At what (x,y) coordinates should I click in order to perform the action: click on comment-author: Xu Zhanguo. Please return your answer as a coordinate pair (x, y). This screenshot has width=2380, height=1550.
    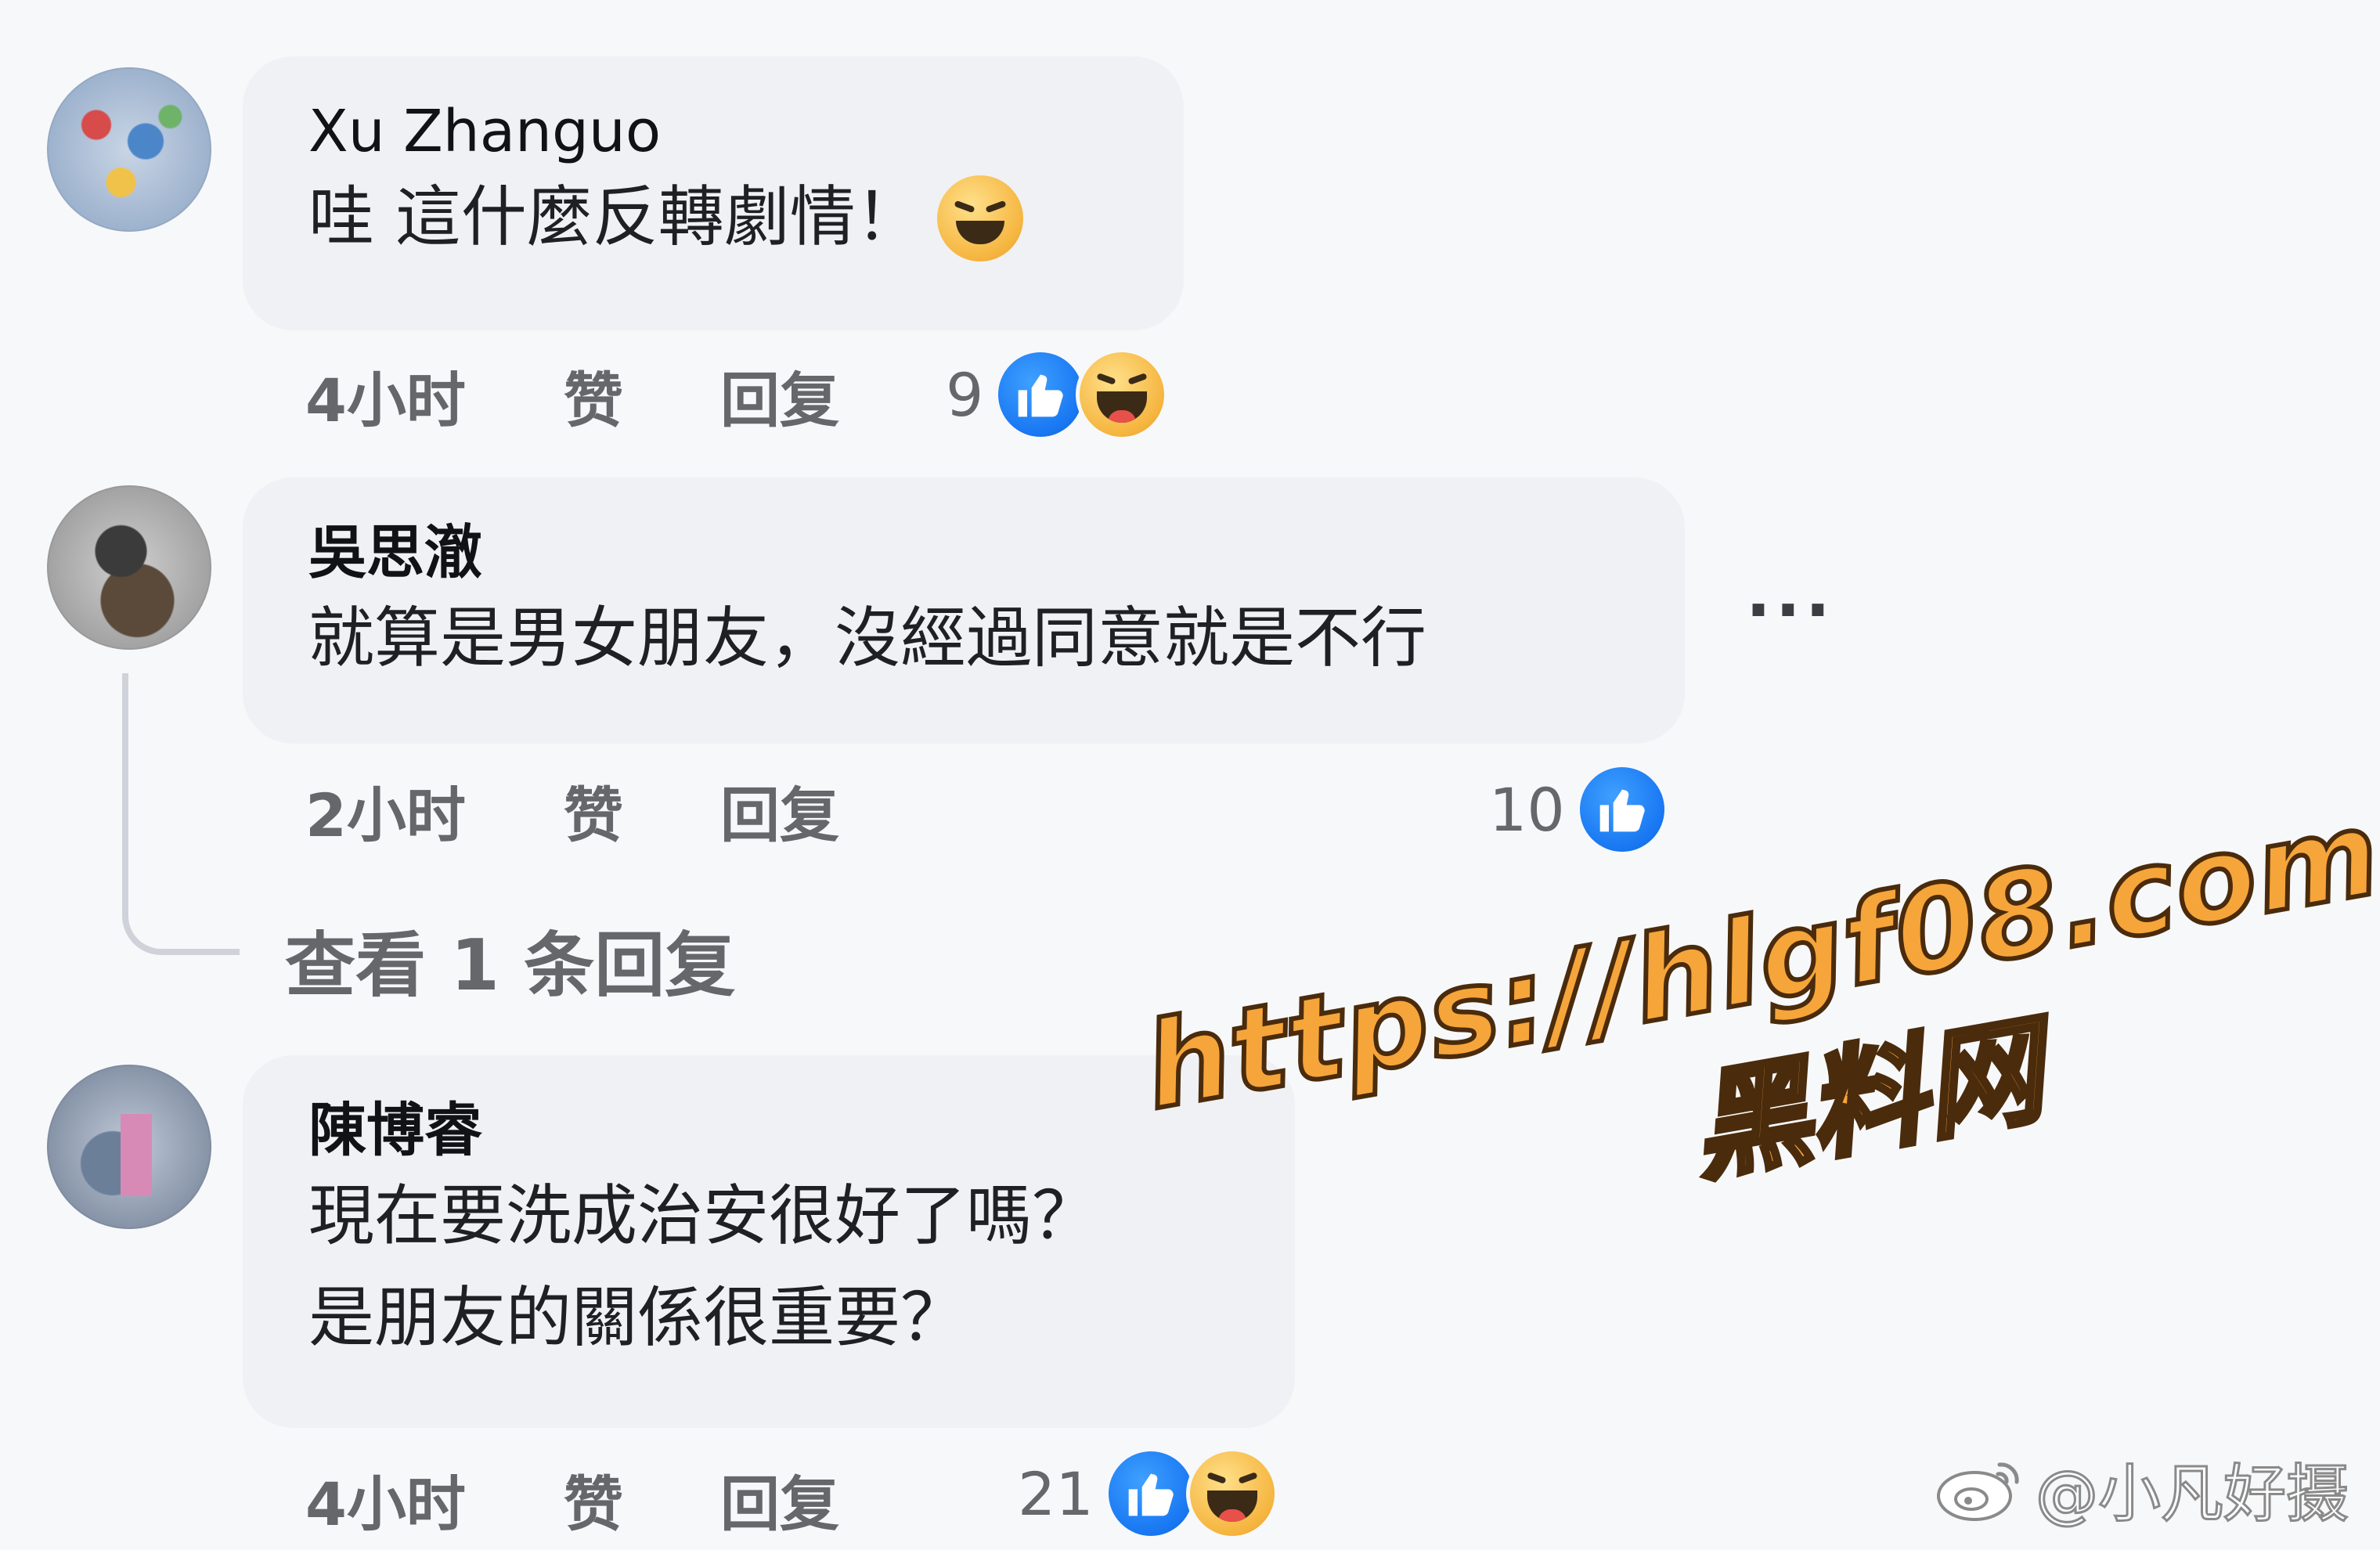
    Looking at the image, I should click on (714, 131).